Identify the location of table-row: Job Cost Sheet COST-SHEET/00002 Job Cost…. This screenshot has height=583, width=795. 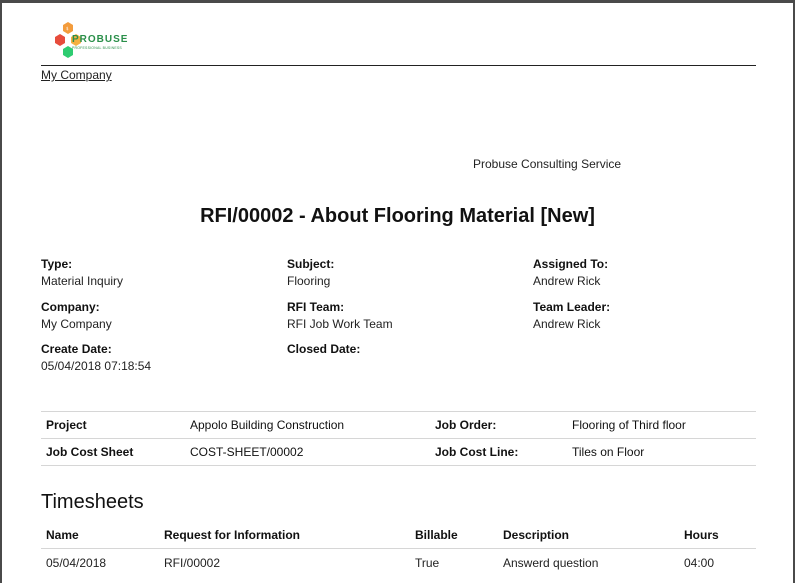
(398, 452).